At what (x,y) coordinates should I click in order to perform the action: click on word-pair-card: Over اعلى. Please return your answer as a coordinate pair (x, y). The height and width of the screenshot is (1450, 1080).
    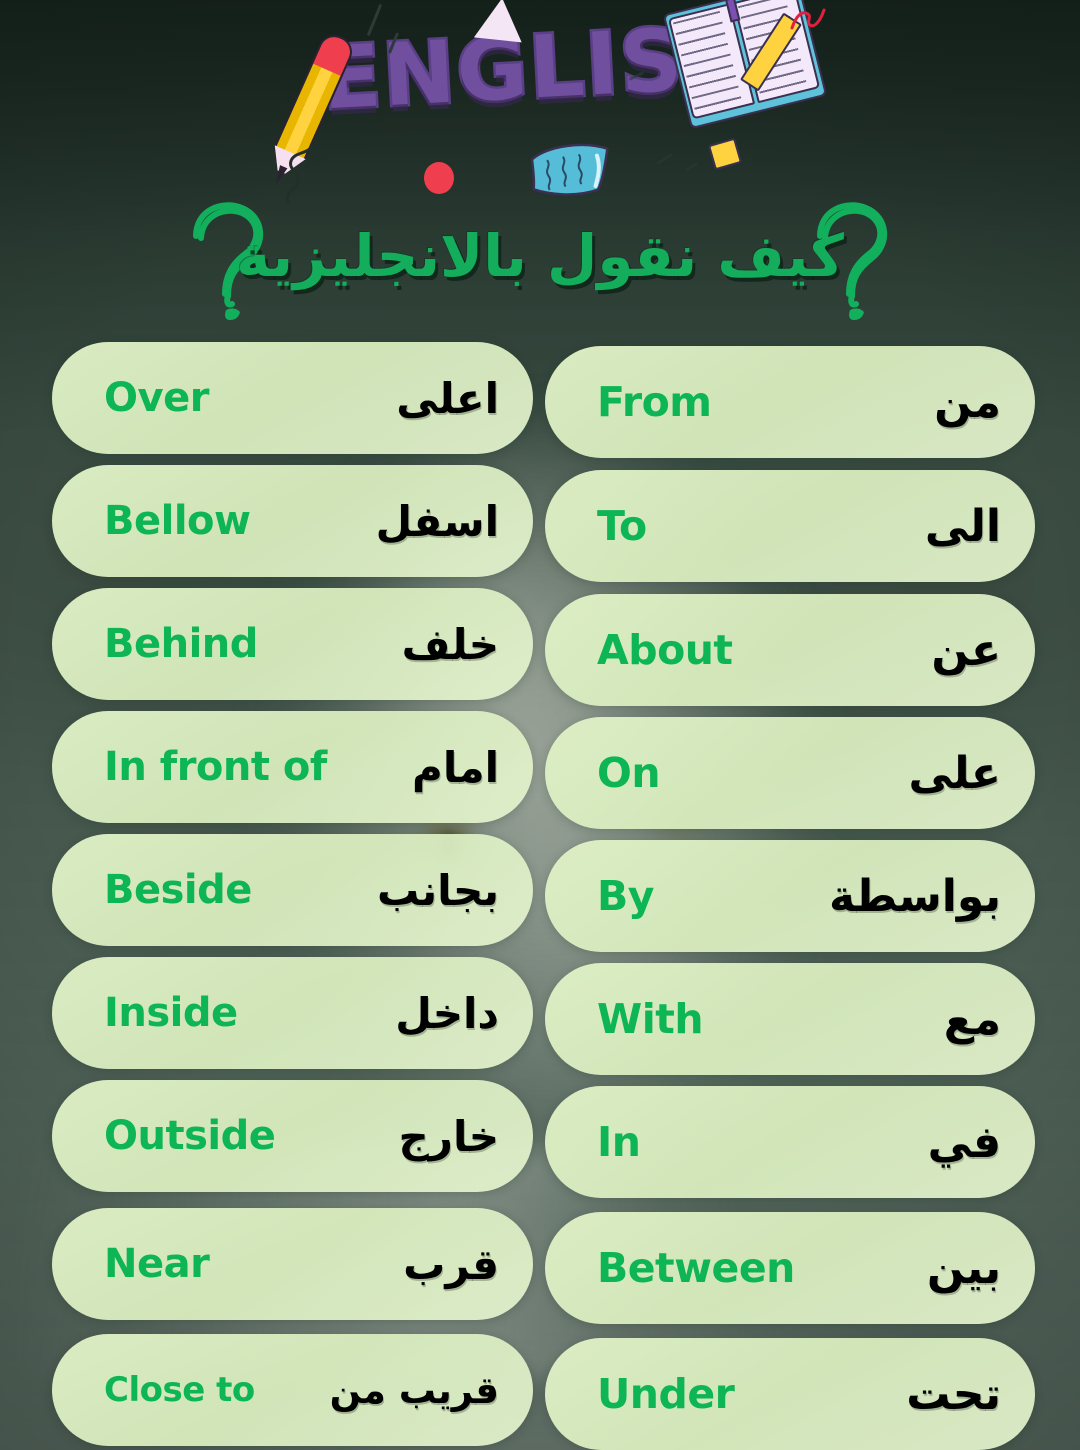
    Looking at the image, I should click on (292, 398).